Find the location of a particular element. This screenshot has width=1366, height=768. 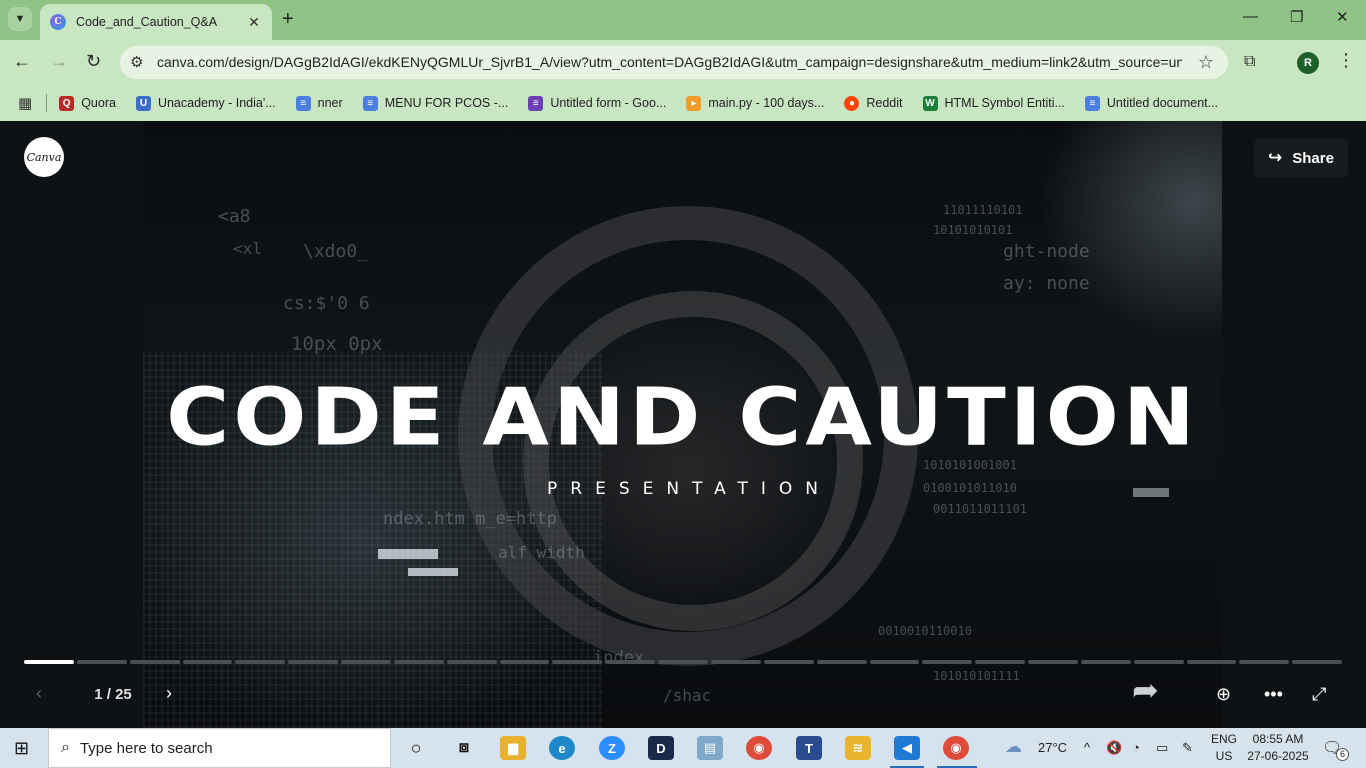

share-button: ↪ Share is located at coordinates (1301, 158).